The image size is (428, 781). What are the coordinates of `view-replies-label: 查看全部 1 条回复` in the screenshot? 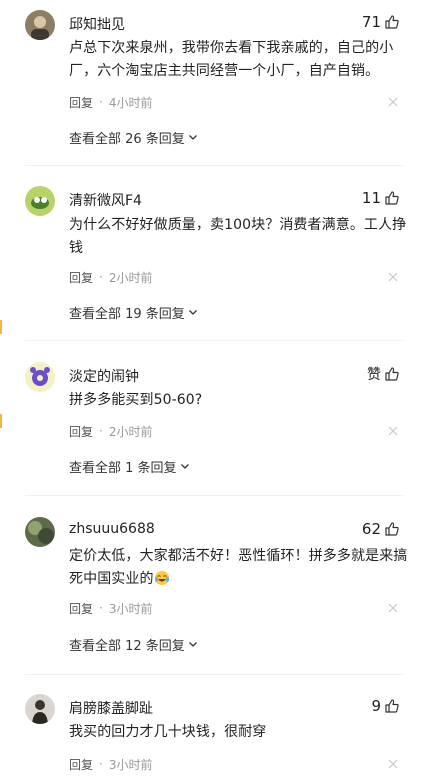 It's located at (123, 468).